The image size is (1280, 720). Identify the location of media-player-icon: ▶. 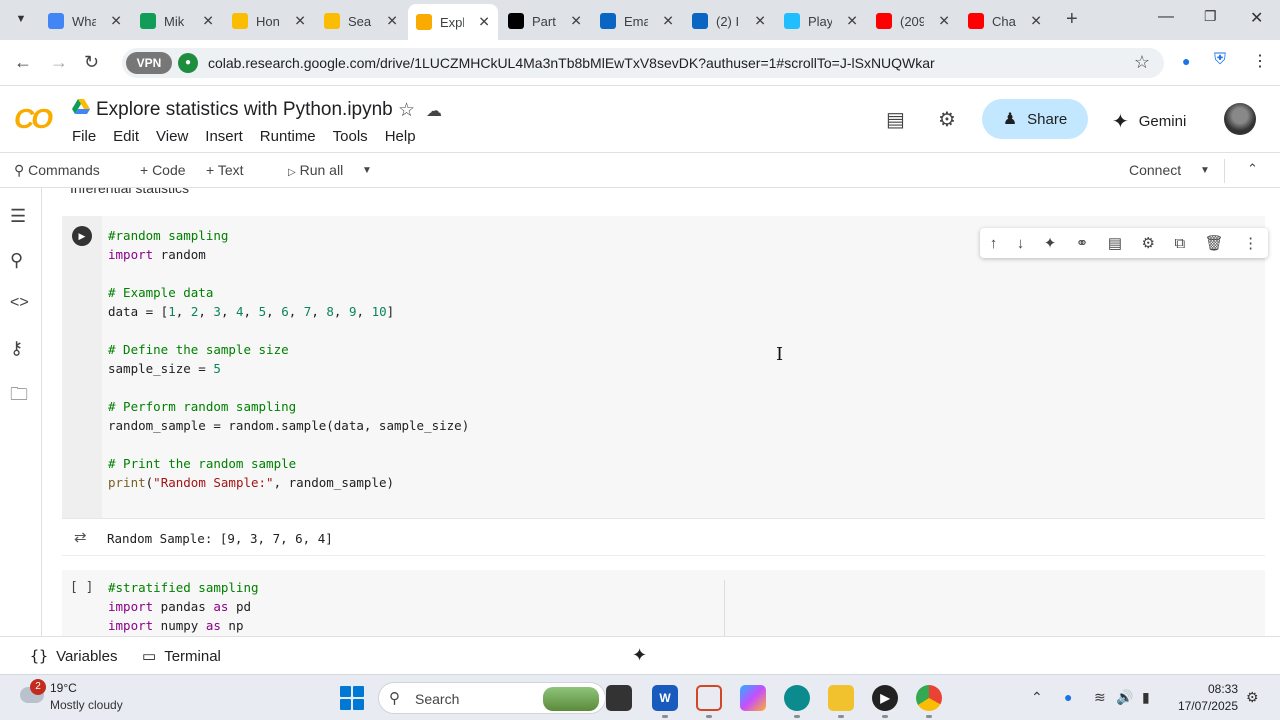
(885, 698).